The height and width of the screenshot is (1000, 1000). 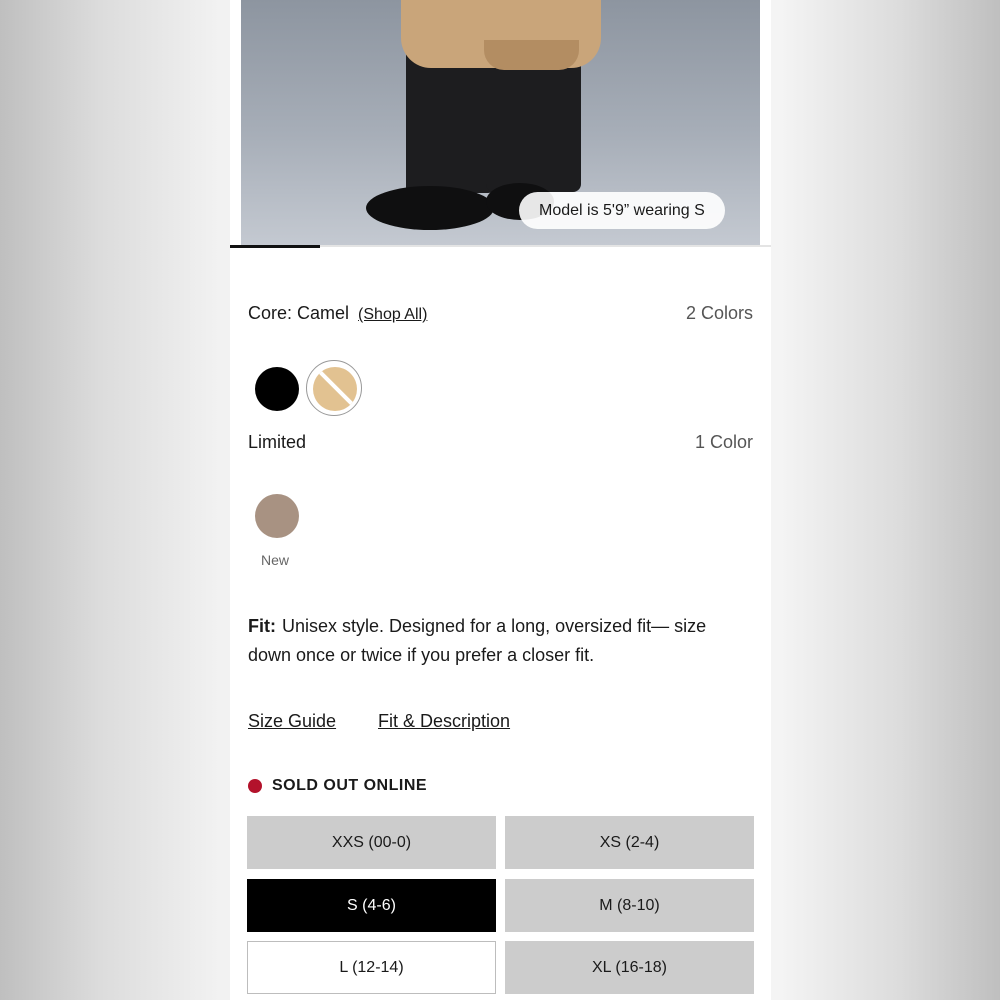 I want to click on sold-out-slash, so click(x=335, y=388).